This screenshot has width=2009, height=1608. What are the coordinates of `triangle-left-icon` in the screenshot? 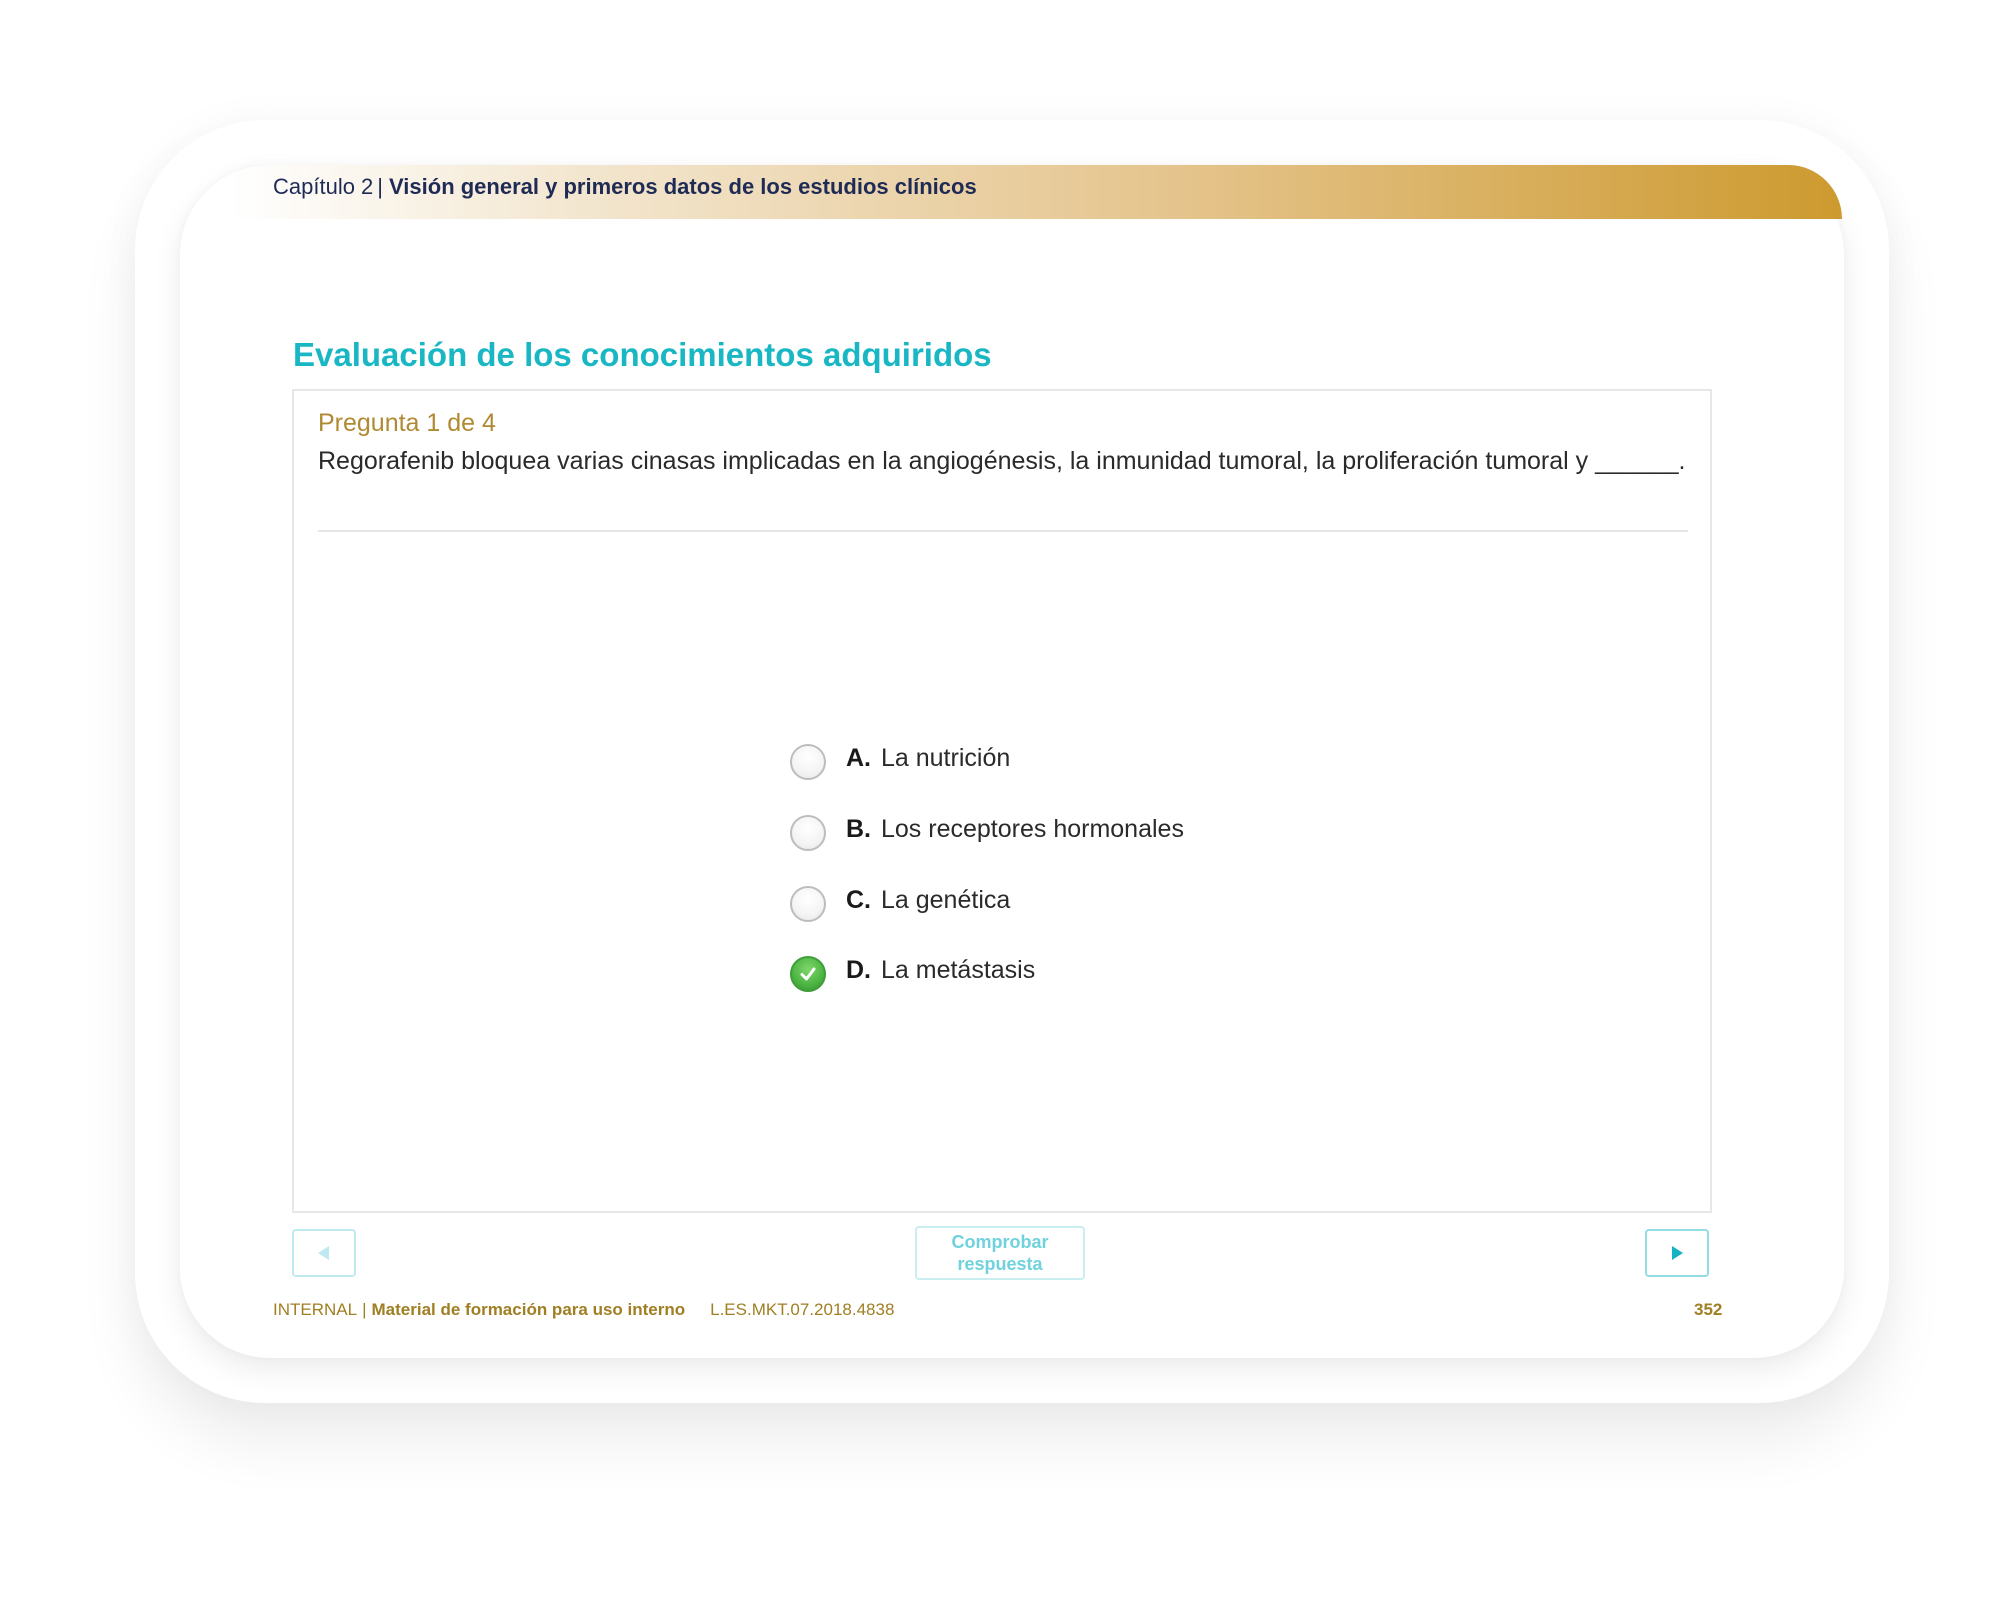 It's located at (323, 1253).